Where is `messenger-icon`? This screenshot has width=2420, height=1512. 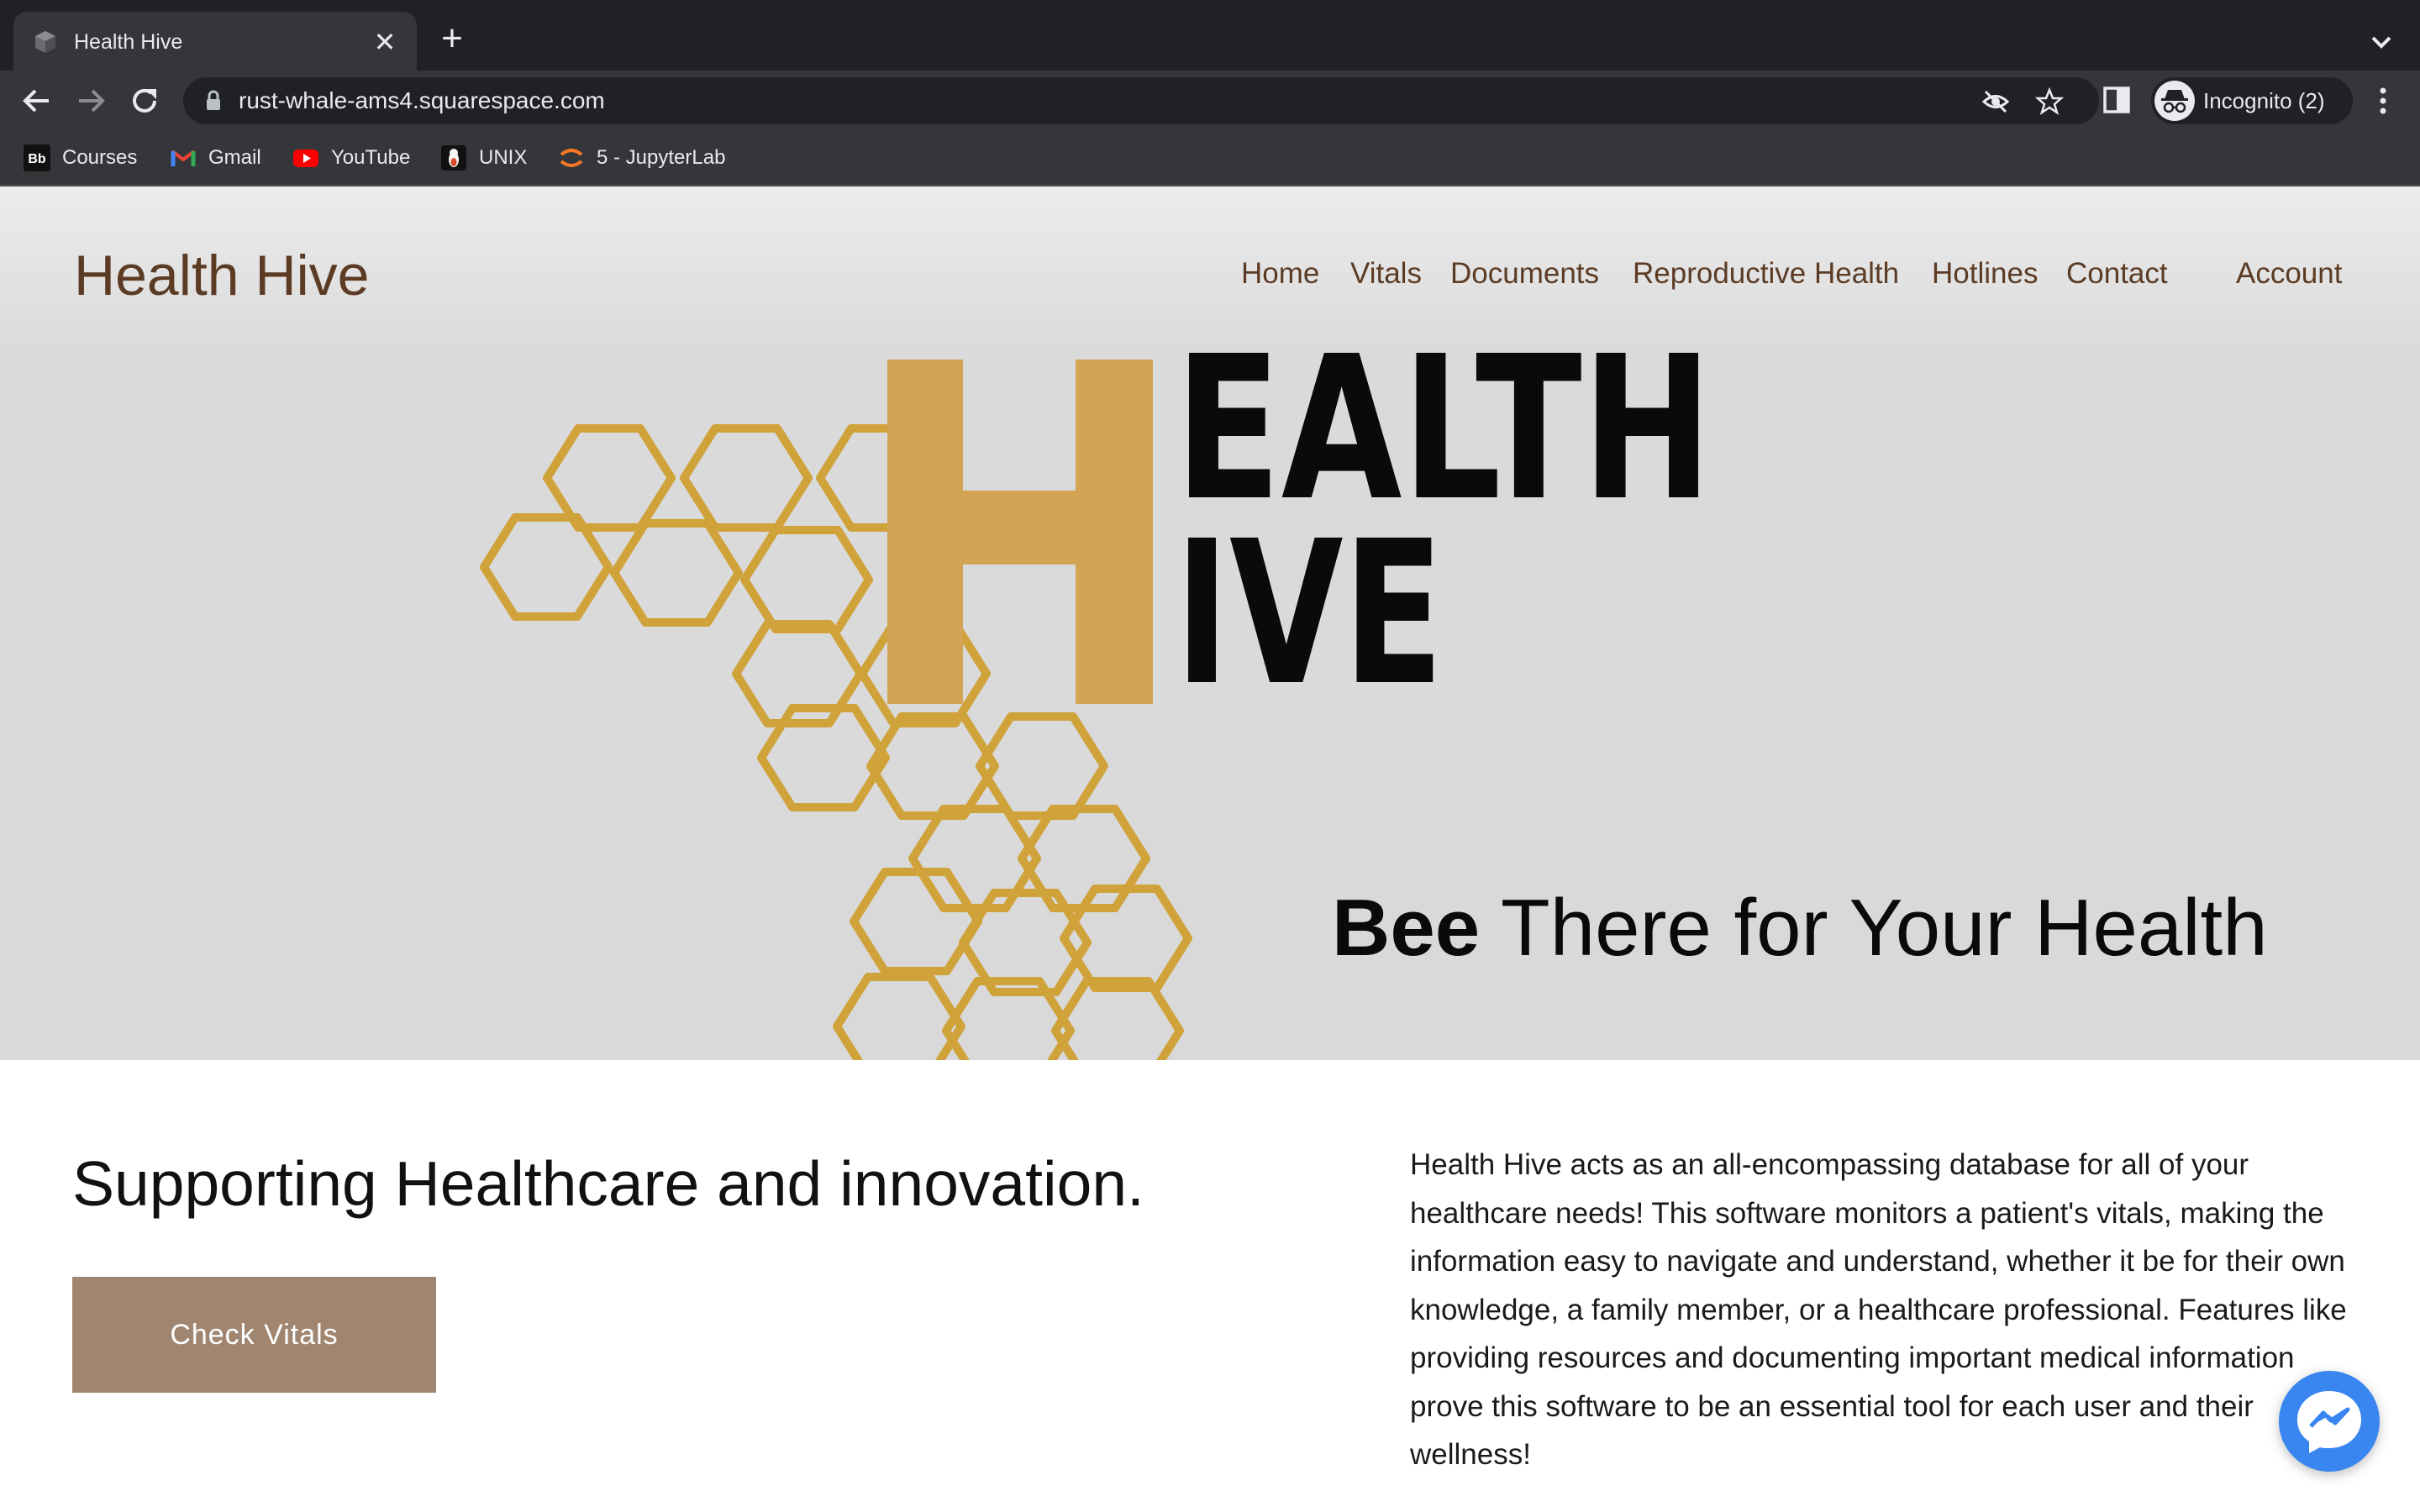 messenger-icon is located at coordinates (2329, 1422).